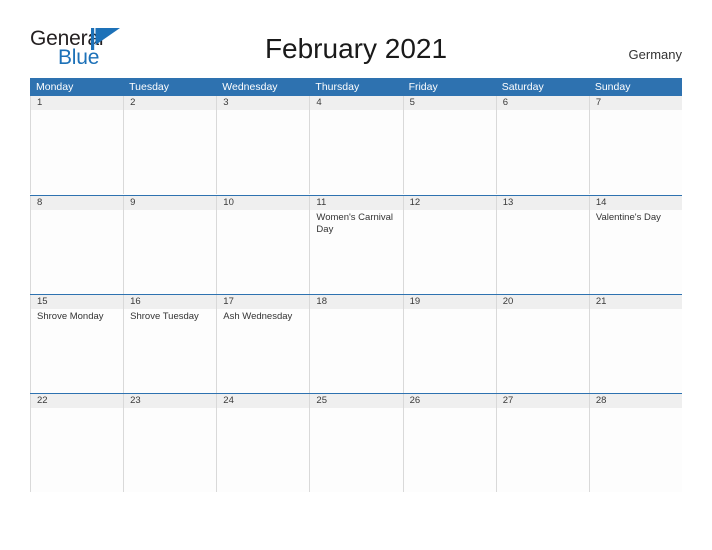 The width and height of the screenshot is (712, 550). I want to click on day-event-label: Women's Carnival Day, so click(355, 223).